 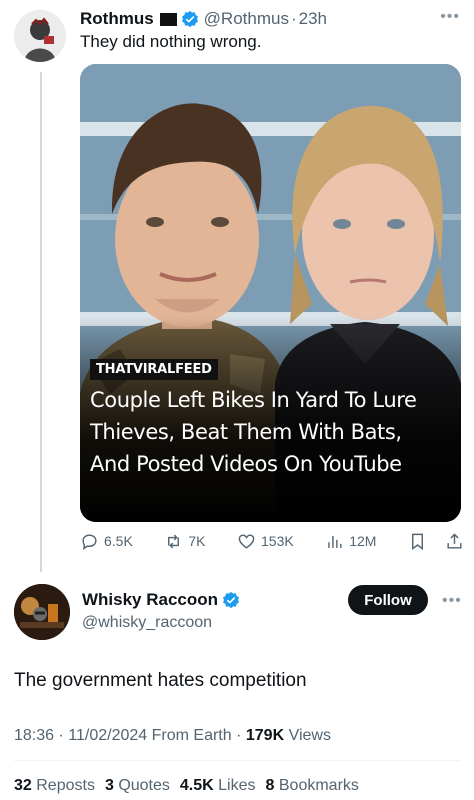 I want to click on quotes-stat: 3 Quotes, so click(x=137, y=786).